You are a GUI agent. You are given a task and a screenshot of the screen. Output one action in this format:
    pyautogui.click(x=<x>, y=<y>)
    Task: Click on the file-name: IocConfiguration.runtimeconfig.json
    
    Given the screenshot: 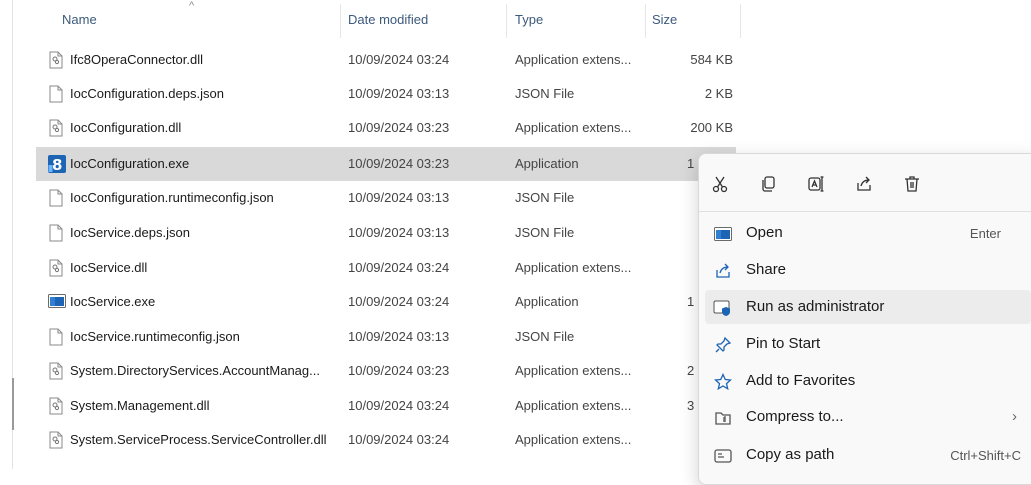 What is the action you would take?
    pyautogui.click(x=172, y=197)
    